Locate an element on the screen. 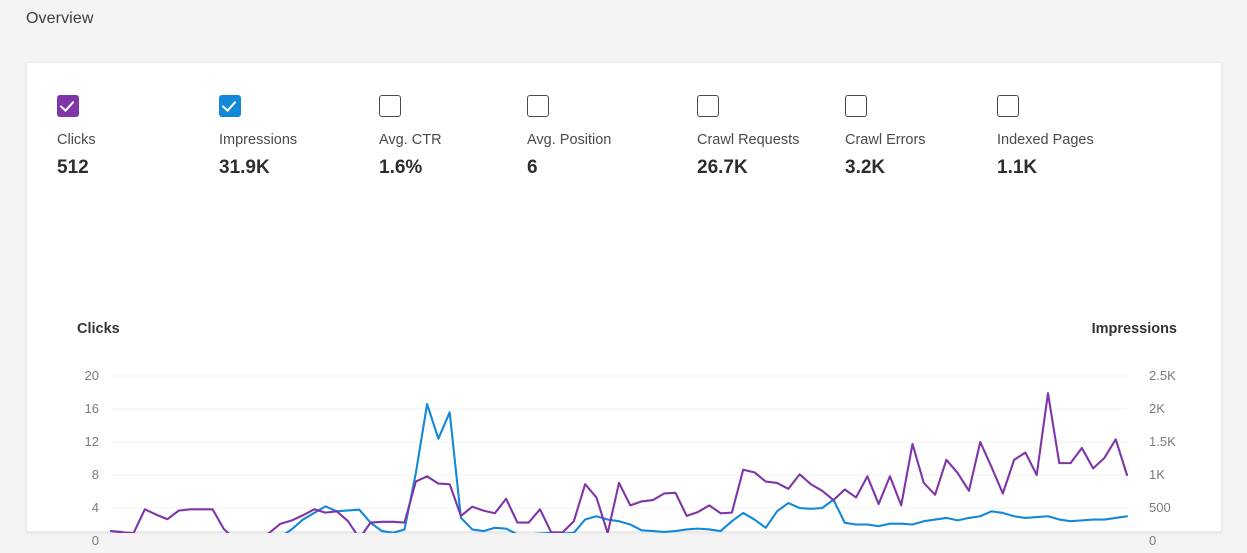  metric-tile-avg-position: Avg. Position 6 is located at coordinates (582, 128).